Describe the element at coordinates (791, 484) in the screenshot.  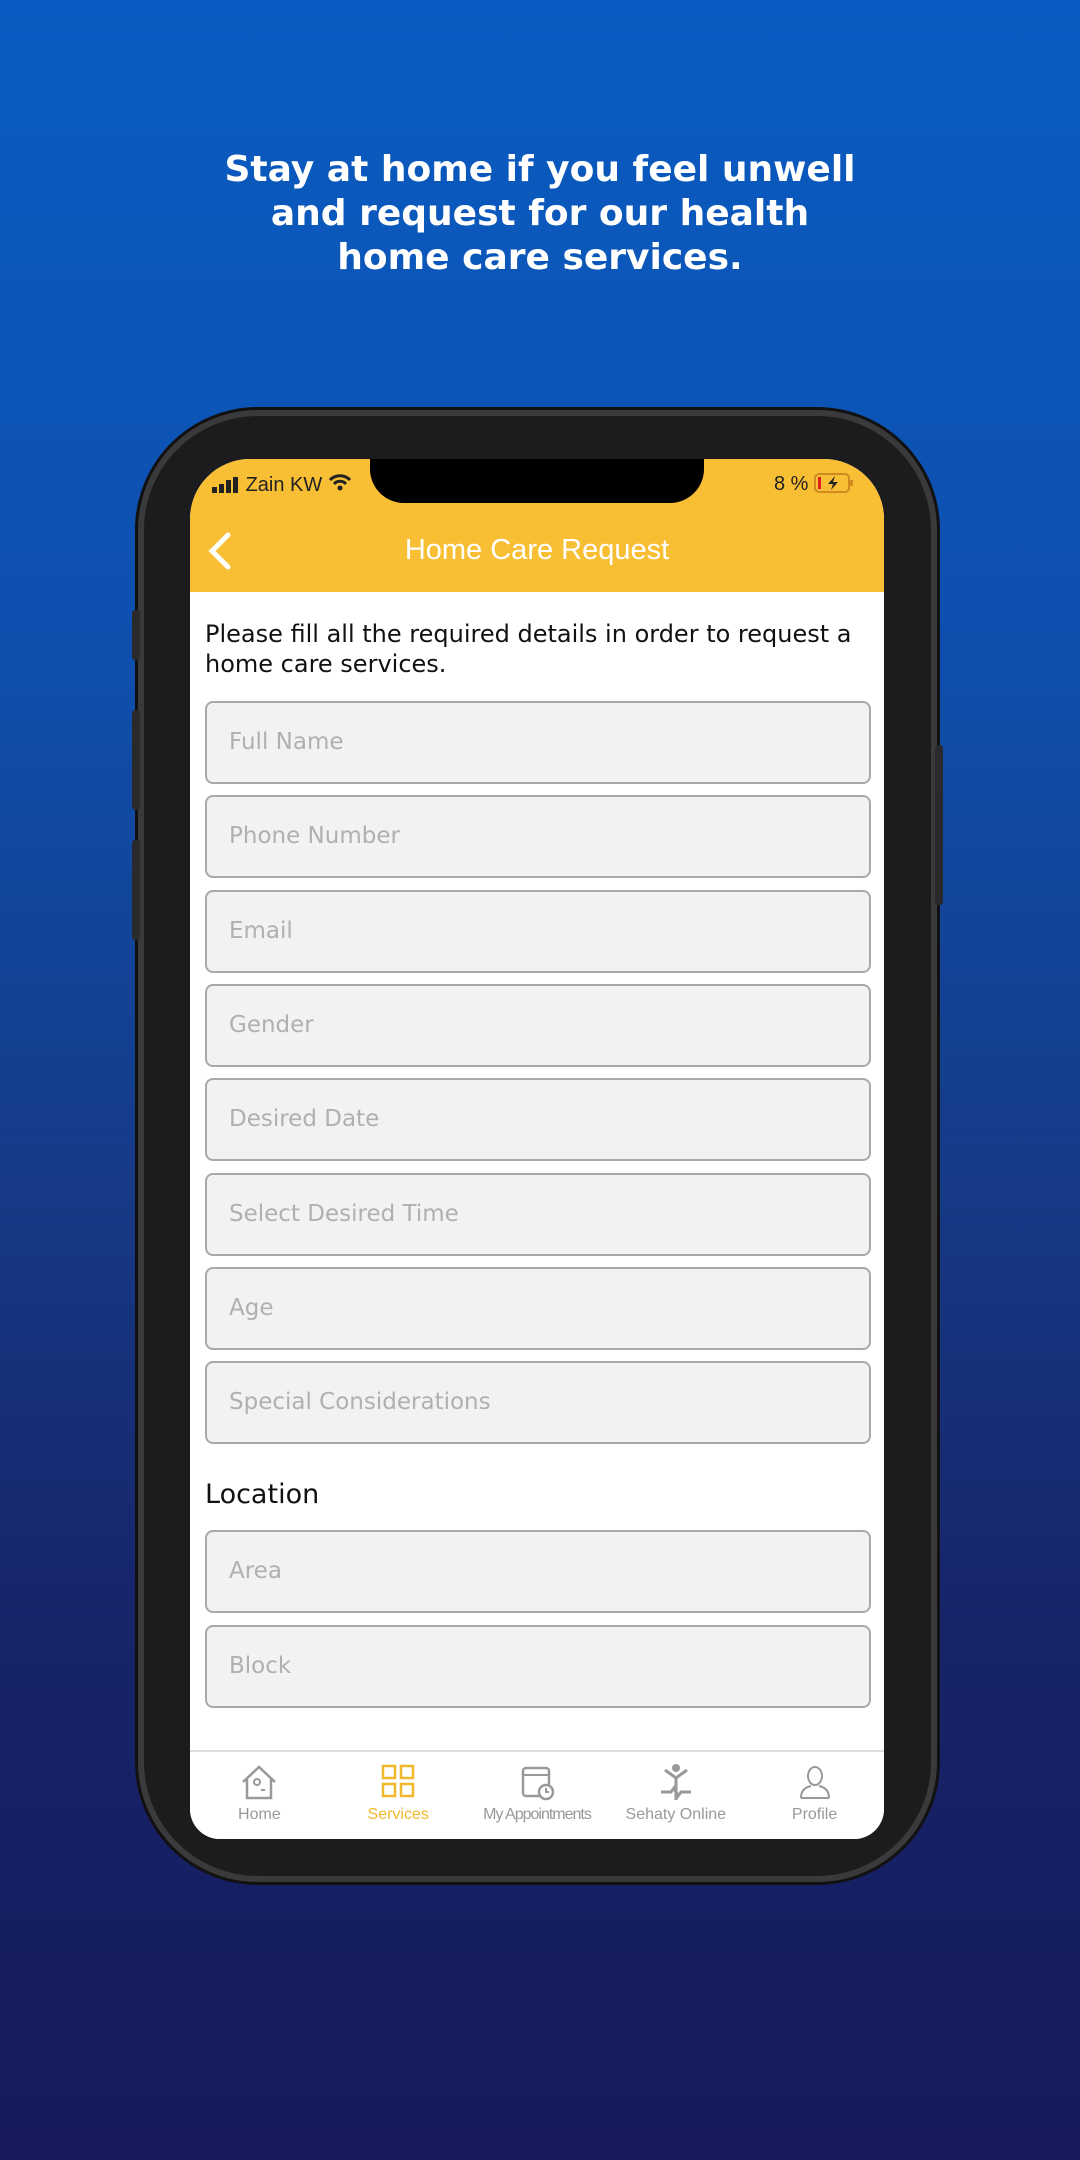
I see `battery-percent: 8 %` at that location.